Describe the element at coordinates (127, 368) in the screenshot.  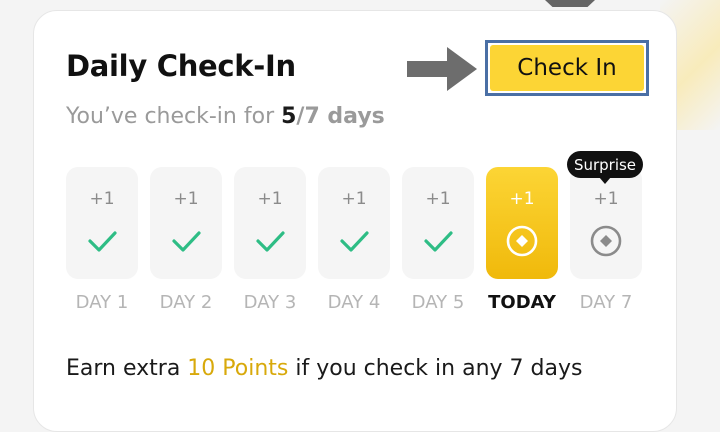
I see `bonus-prefix: Earn extra` at that location.